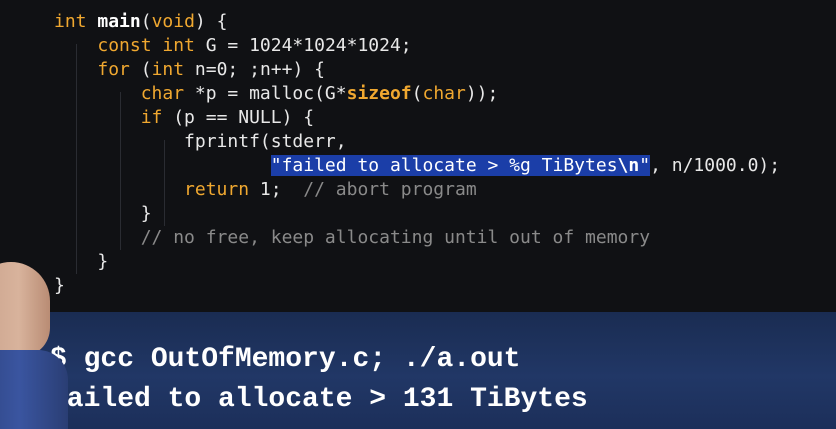  Describe the element at coordinates (157, 117) in the screenshot. I see `code-token: if` at that location.